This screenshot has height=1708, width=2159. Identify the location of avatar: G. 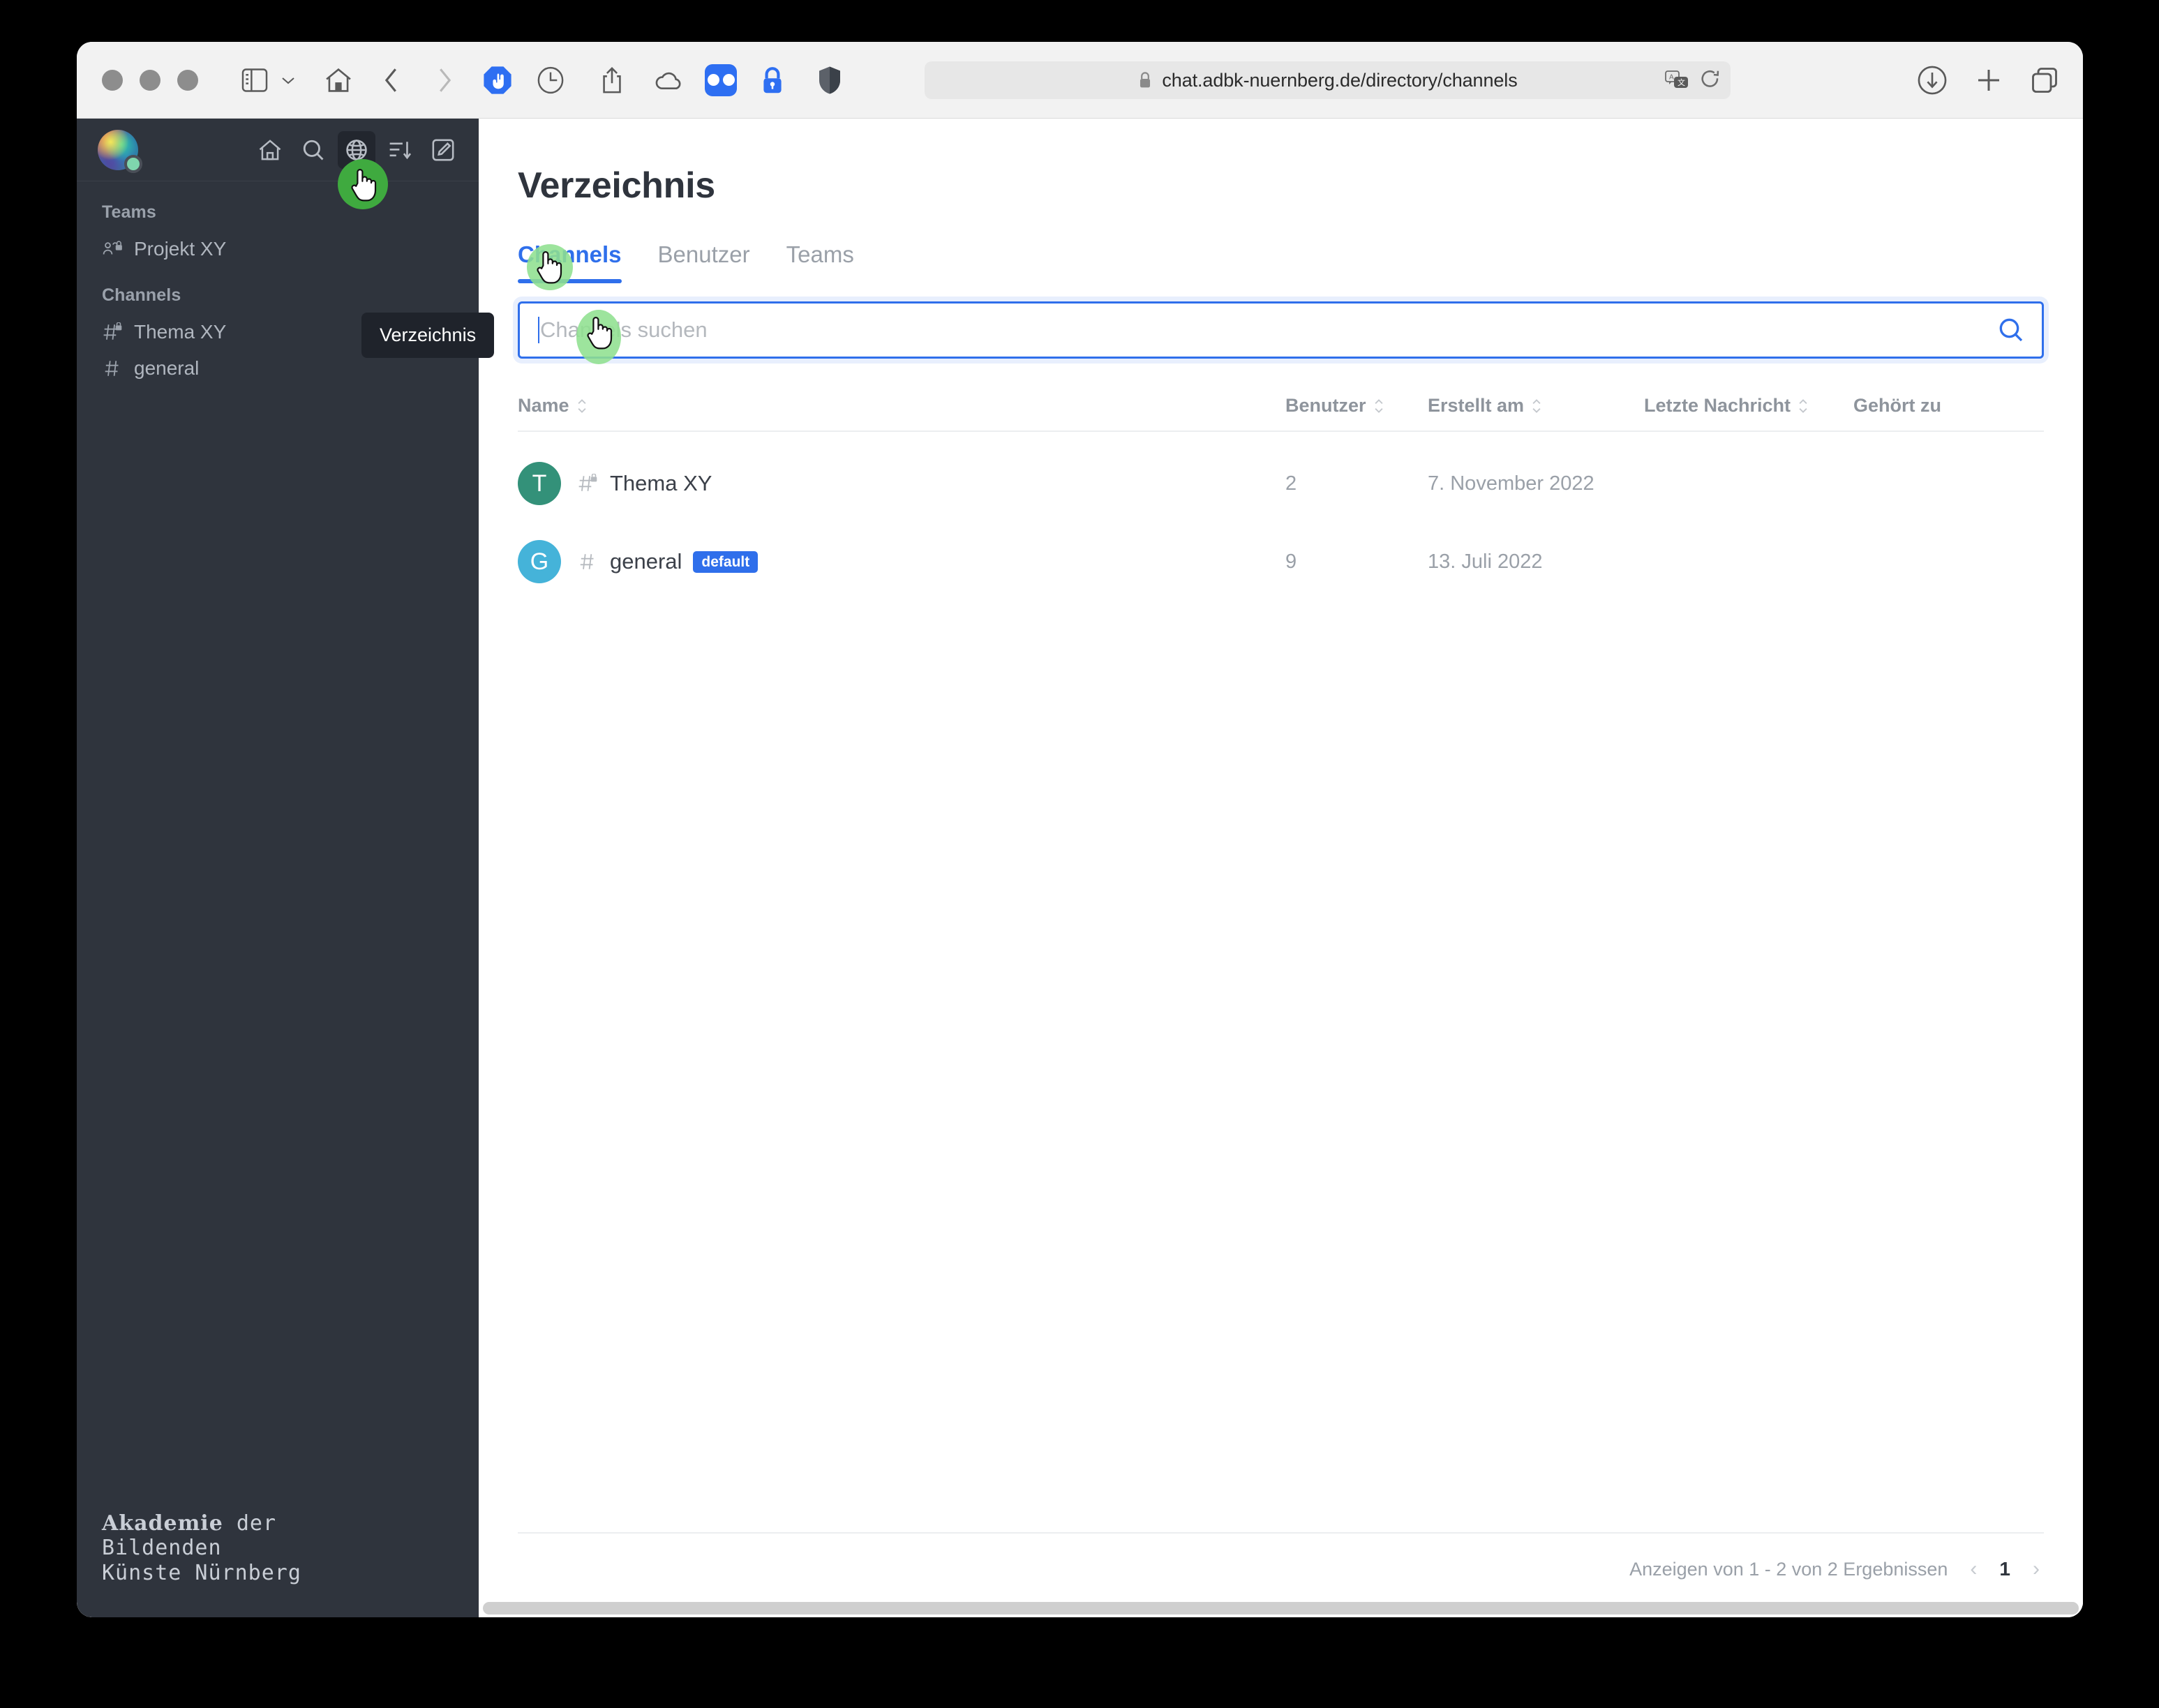
(539, 561).